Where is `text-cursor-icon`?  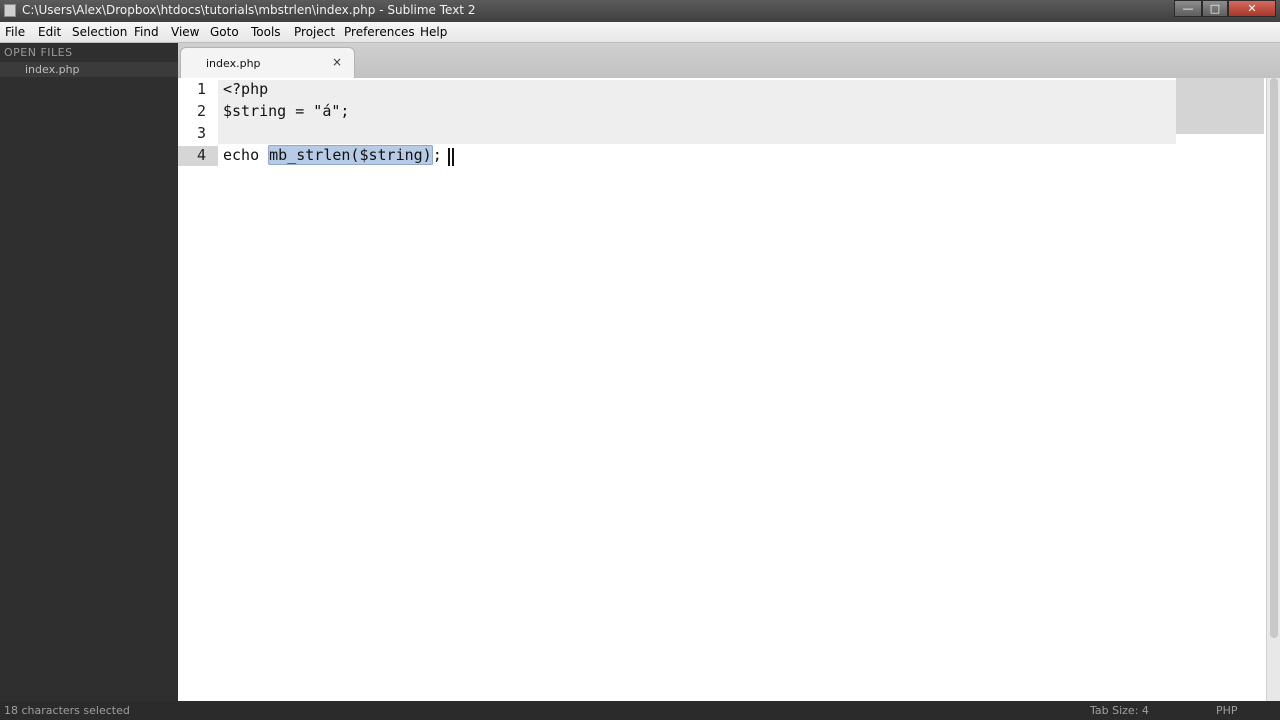
text-cursor-icon is located at coordinates (451, 157).